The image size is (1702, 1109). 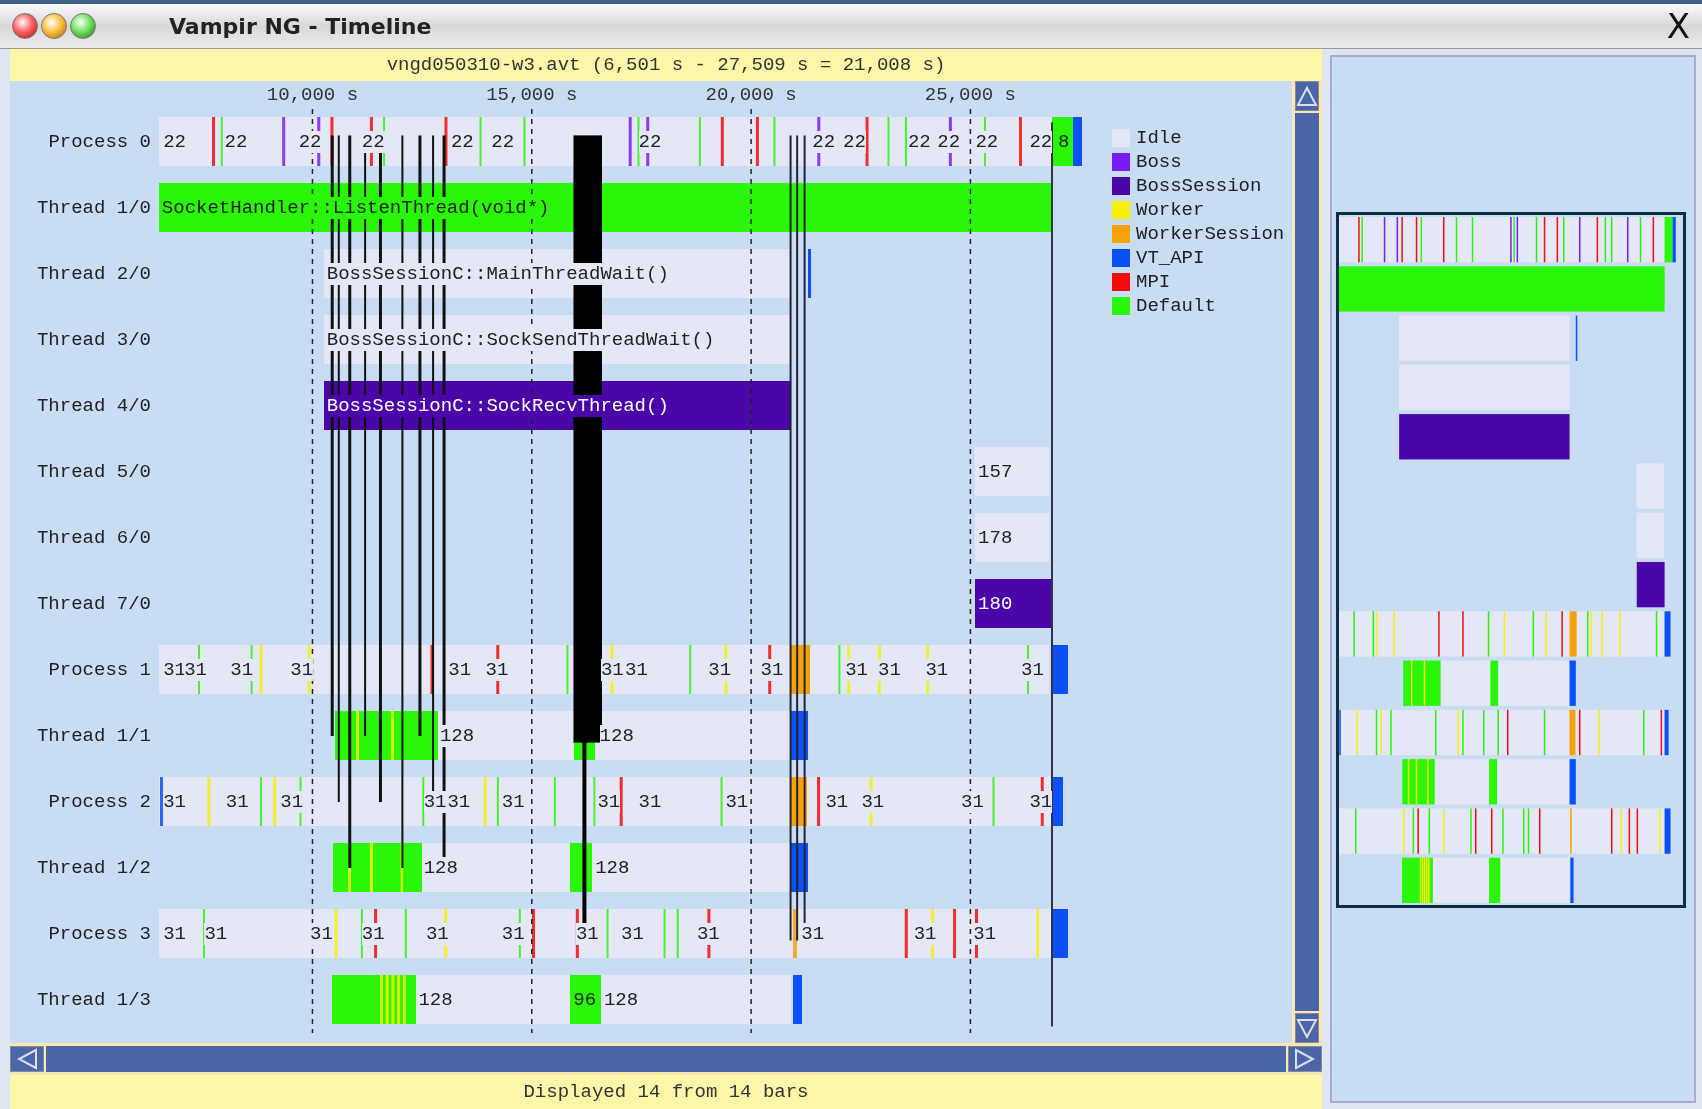 What do you see at coordinates (1678, 26) in the screenshot?
I see `close-button: X` at bounding box center [1678, 26].